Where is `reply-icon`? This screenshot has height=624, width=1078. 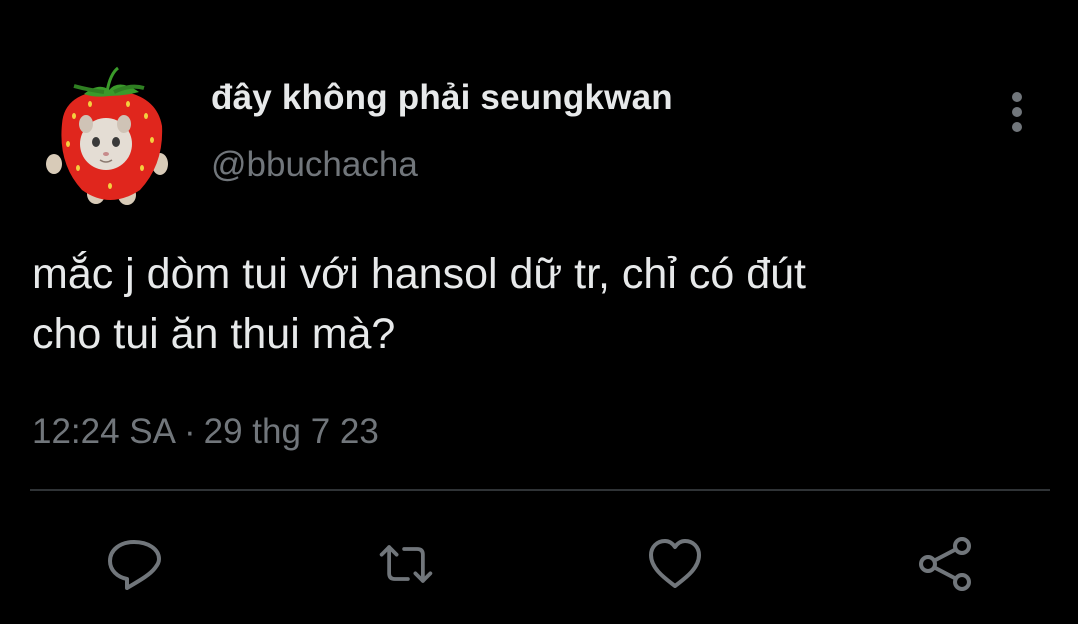 reply-icon is located at coordinates (134, 565).